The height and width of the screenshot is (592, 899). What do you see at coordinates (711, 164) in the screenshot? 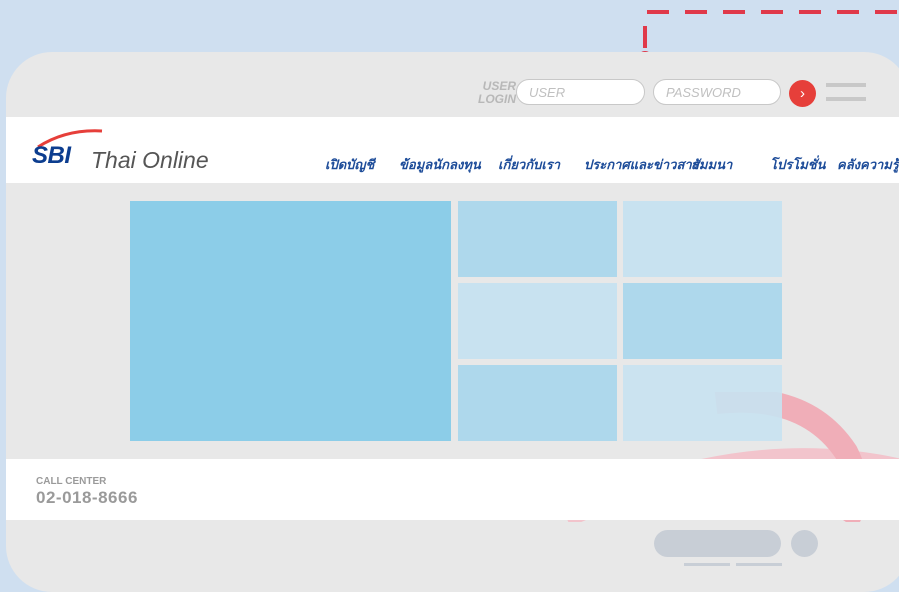
I see `menu-item-seminar: สัมมนา` at bounding box center [711, 164].